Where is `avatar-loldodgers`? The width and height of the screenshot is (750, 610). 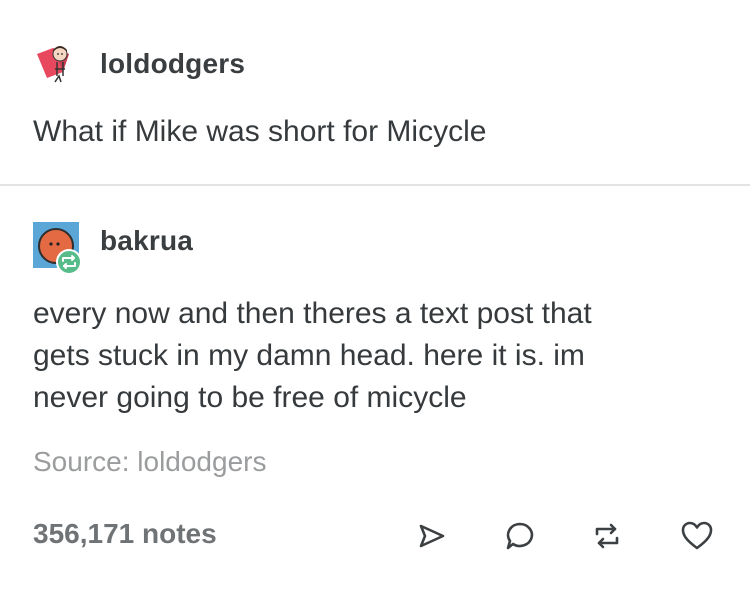
avatar-loldodgers is located at coordinates (56, 65).